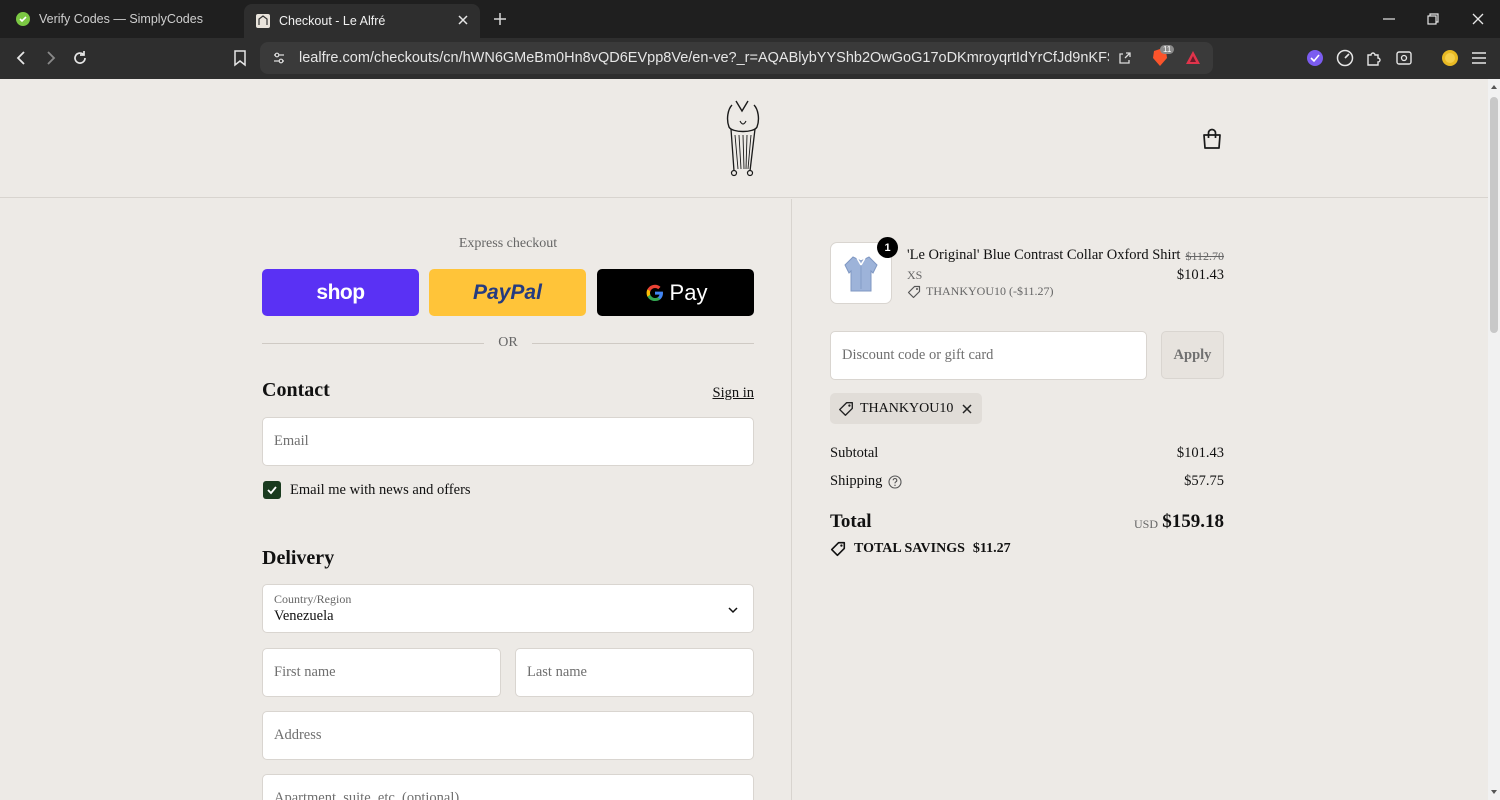 This screenshot has width=1500, height=800. Describe the element at coordinates (1193, 58) in the screenshot. I see `brave-rewards-icon` at that location.